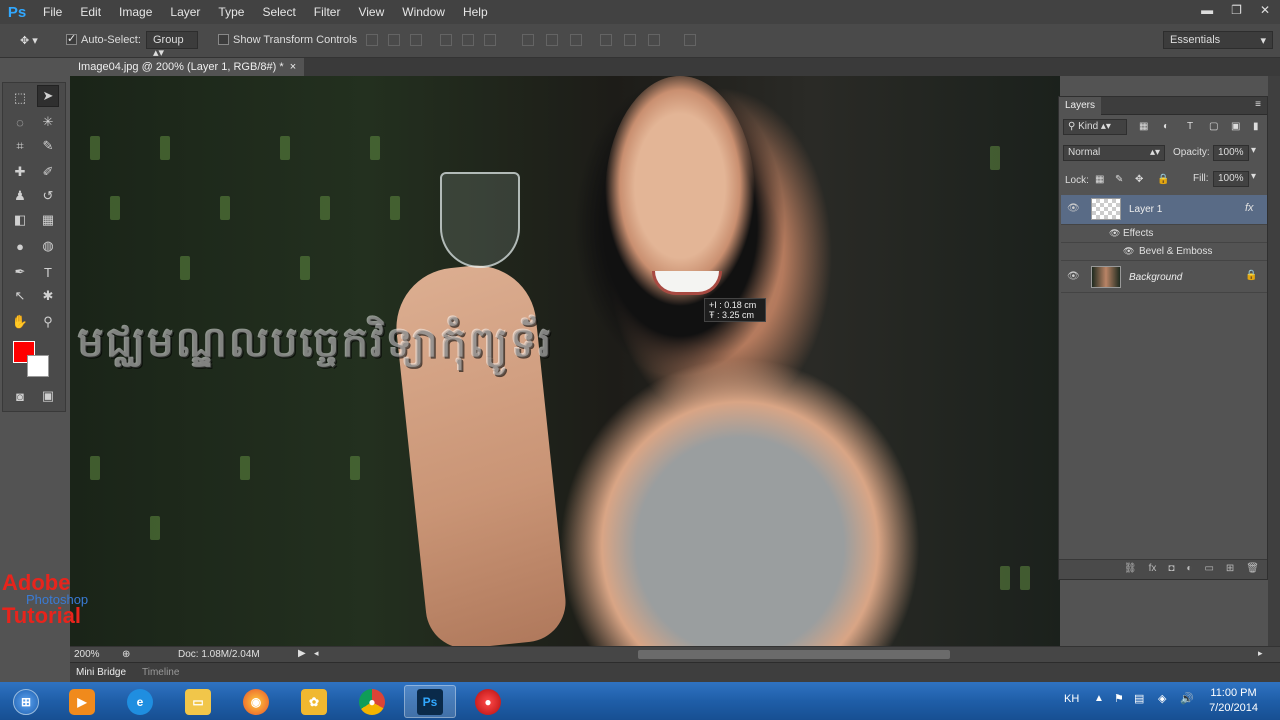 The width and height of the screenshot is (1280, 720). What do you see at coordinates (1099, 179) in the screenshot?
I see `lock-transparency-icon: ▦` at bounding box center [1099, 179].